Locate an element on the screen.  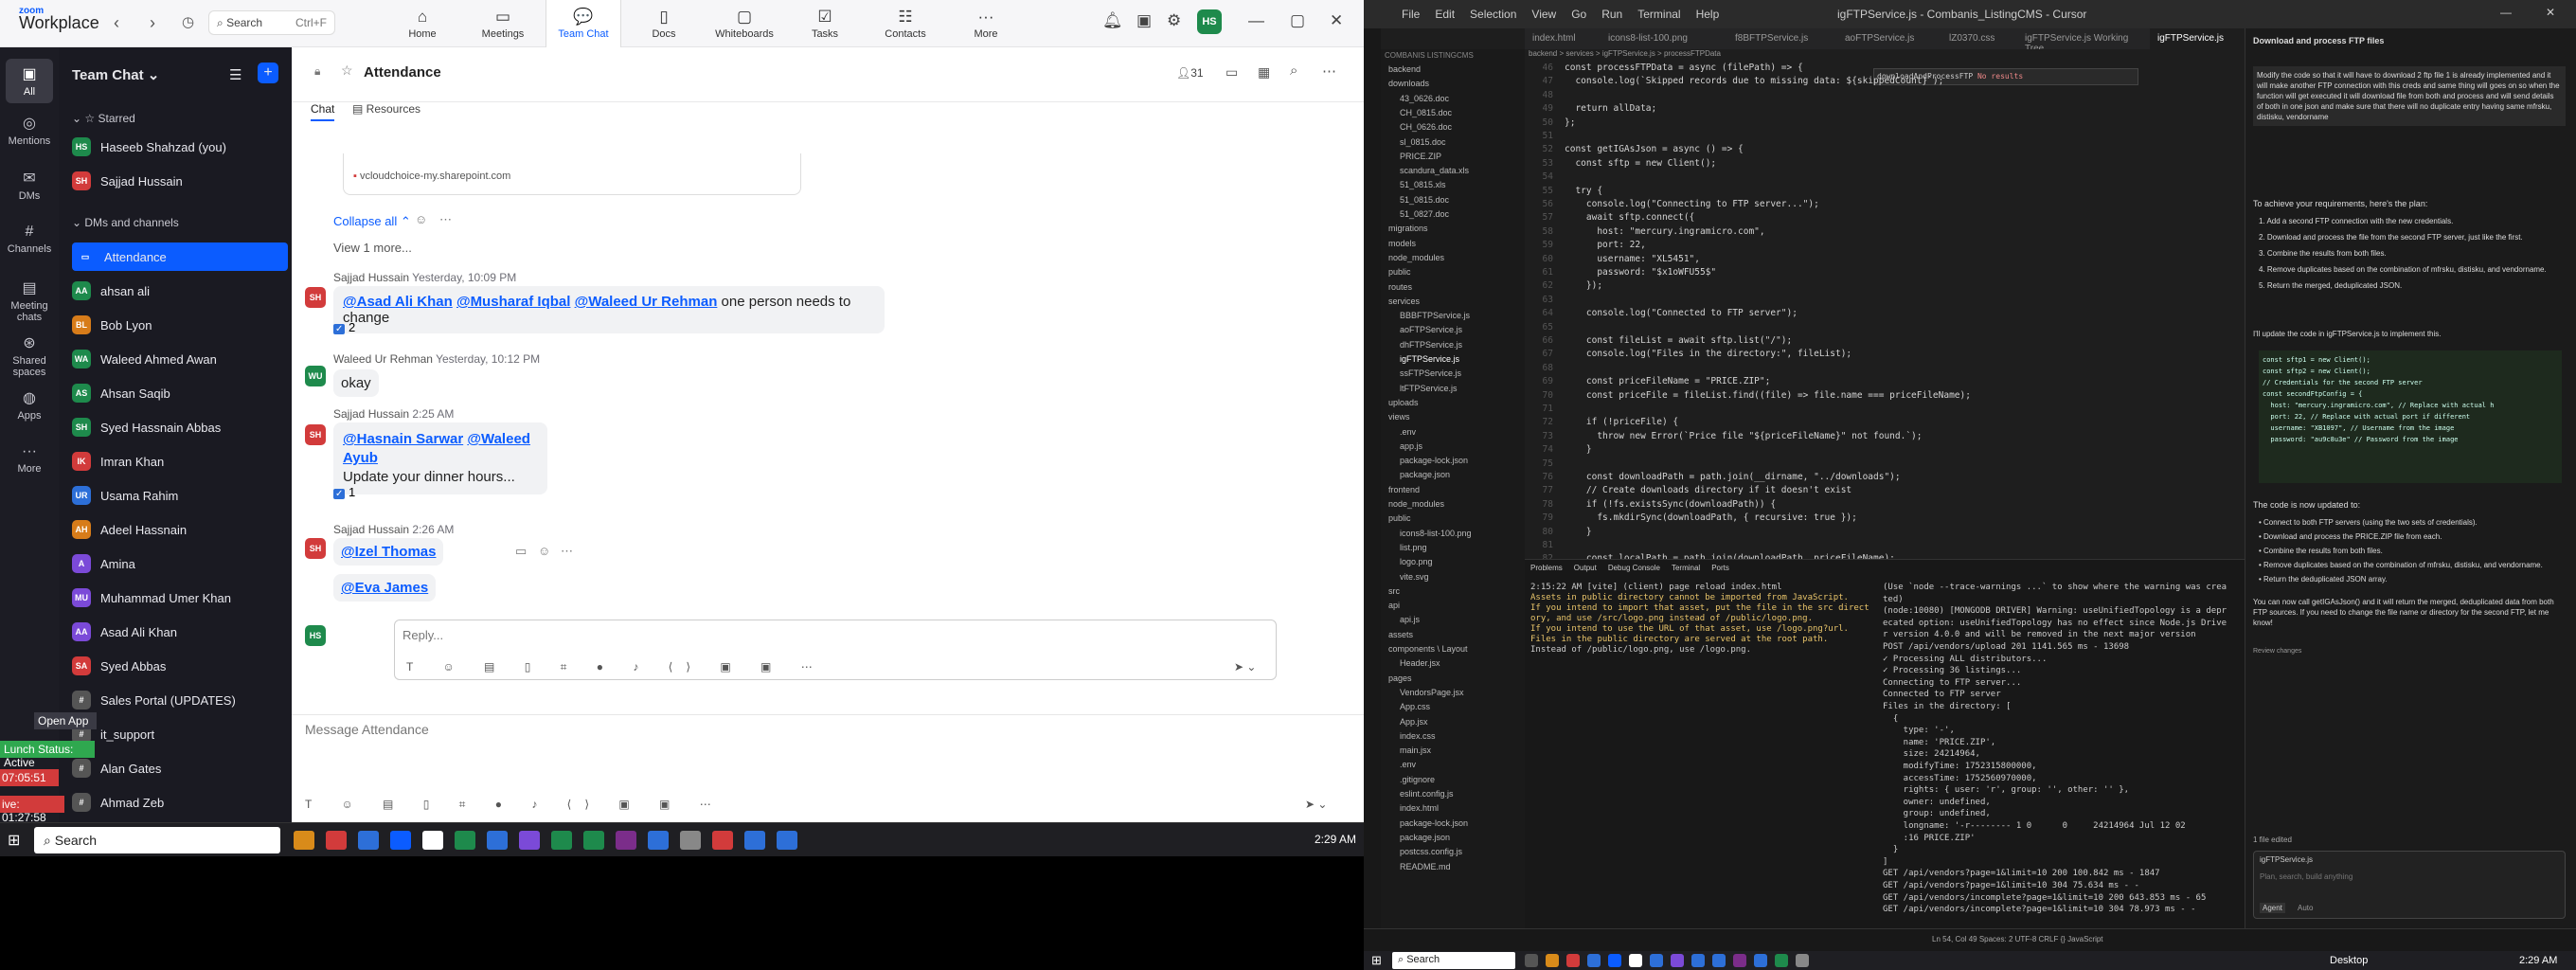
code-line: const priceFileName = "PRICE.ZIP"; is located at coordinates (1667, 381).